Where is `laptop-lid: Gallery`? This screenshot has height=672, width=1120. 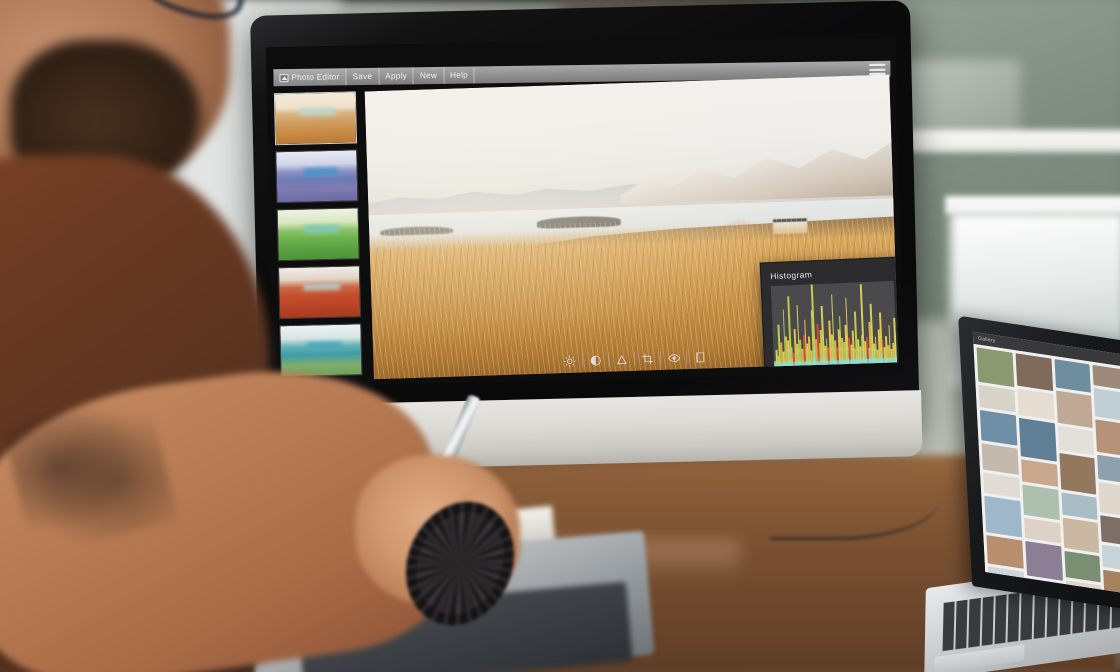
laptop-lid: Gallery is located at coordinates (1039, 464).